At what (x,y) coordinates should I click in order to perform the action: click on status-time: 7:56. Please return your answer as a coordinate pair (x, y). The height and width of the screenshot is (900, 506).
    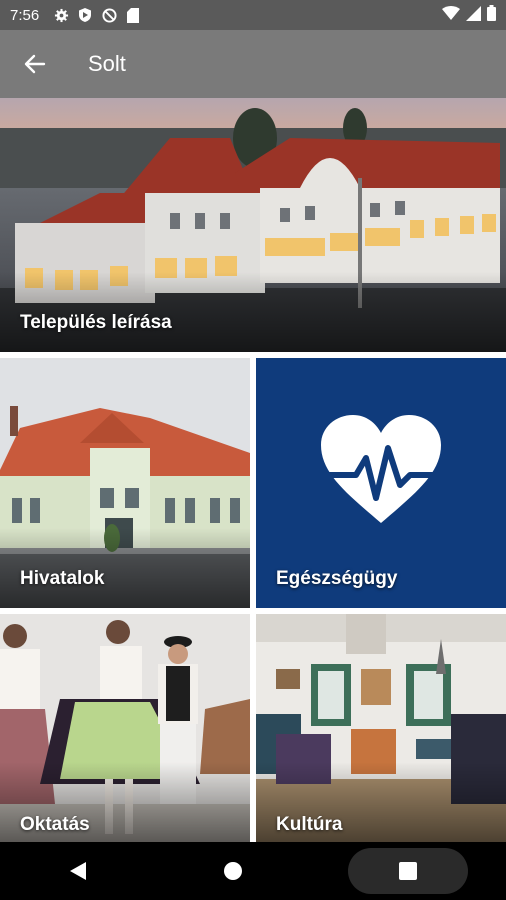
    Looking at the image, I should click on (25, 15).